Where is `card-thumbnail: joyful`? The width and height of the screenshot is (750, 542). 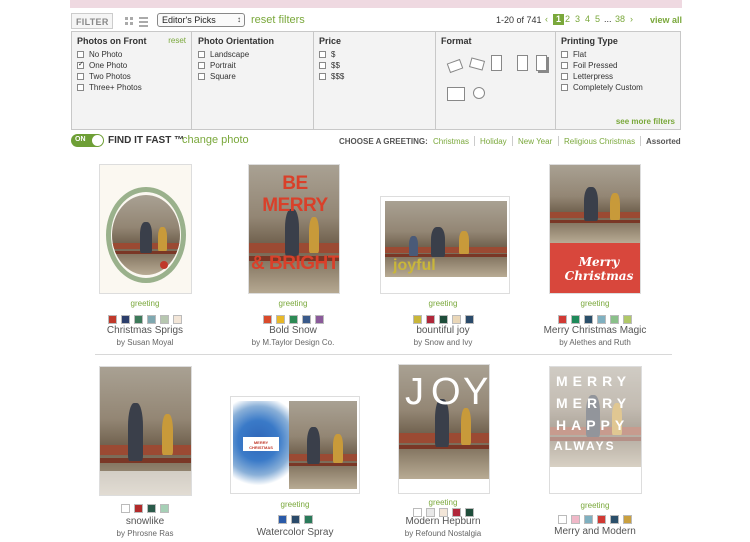
card-thumbnail: joyful is located at coordinates (445, 245).